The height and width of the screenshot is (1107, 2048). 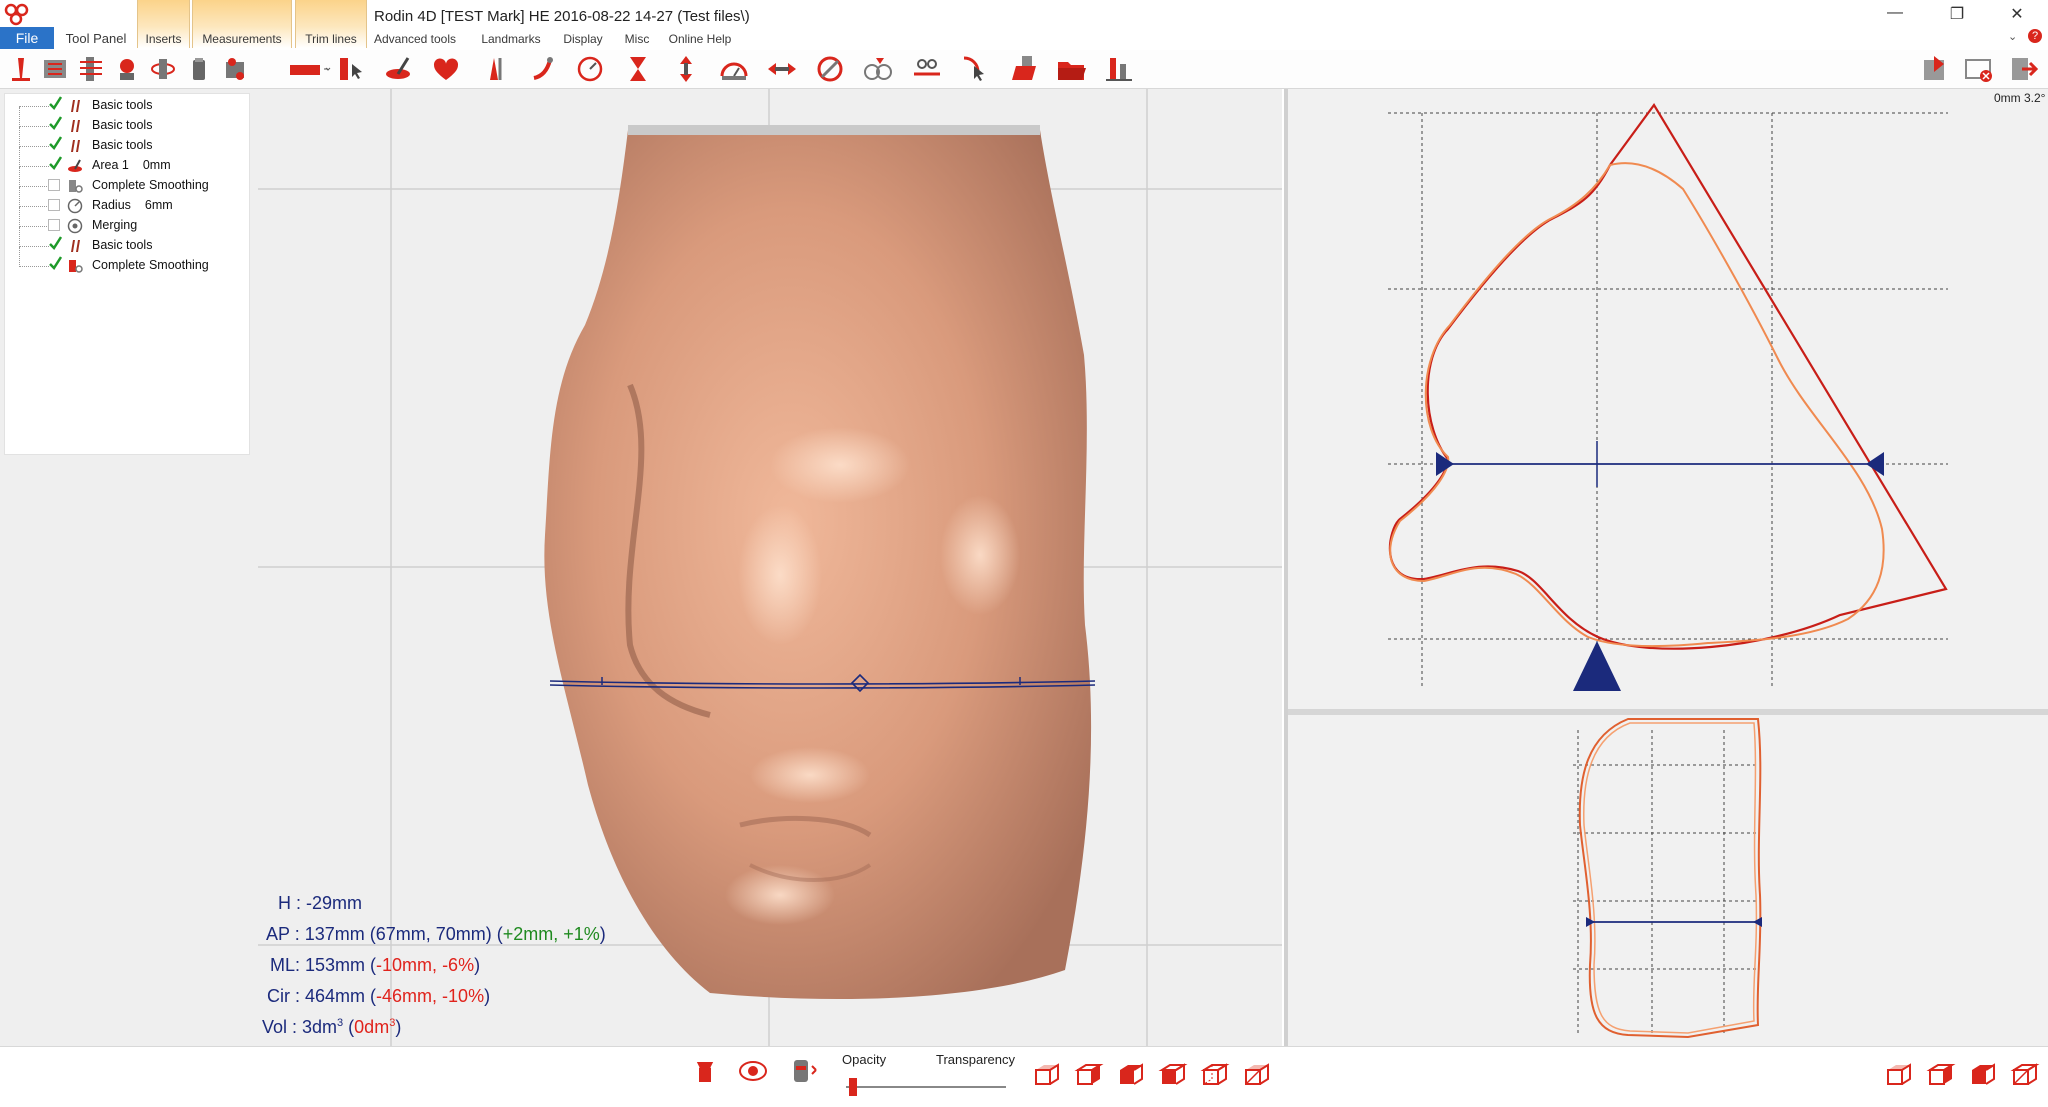 I want to click on height-readout: H : -29mm, so click(x=320, y=903).